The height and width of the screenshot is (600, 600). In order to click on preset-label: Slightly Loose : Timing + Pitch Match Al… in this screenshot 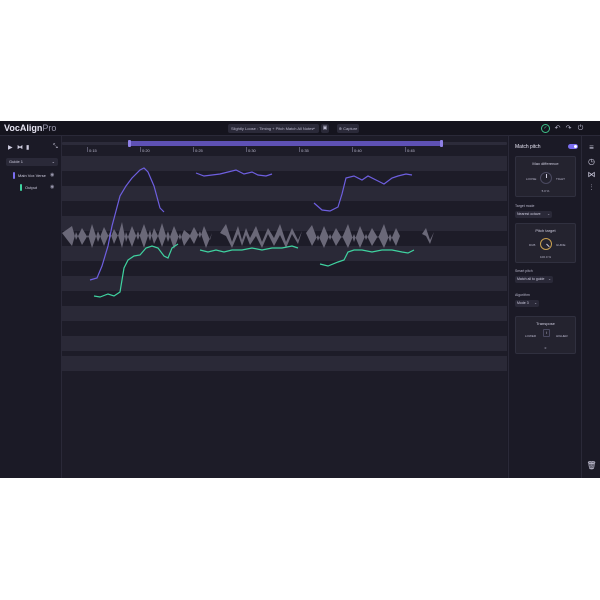, I will do `click(272, 128)`.